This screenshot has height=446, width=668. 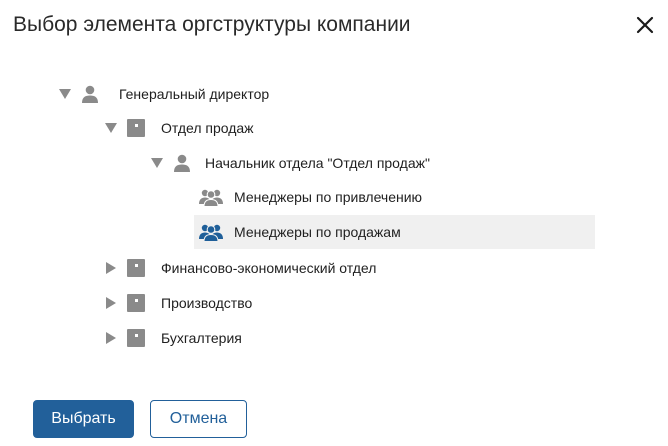 I want to click on tree-node-sales-department: Отдел продаж, so click(x=178, y=128).